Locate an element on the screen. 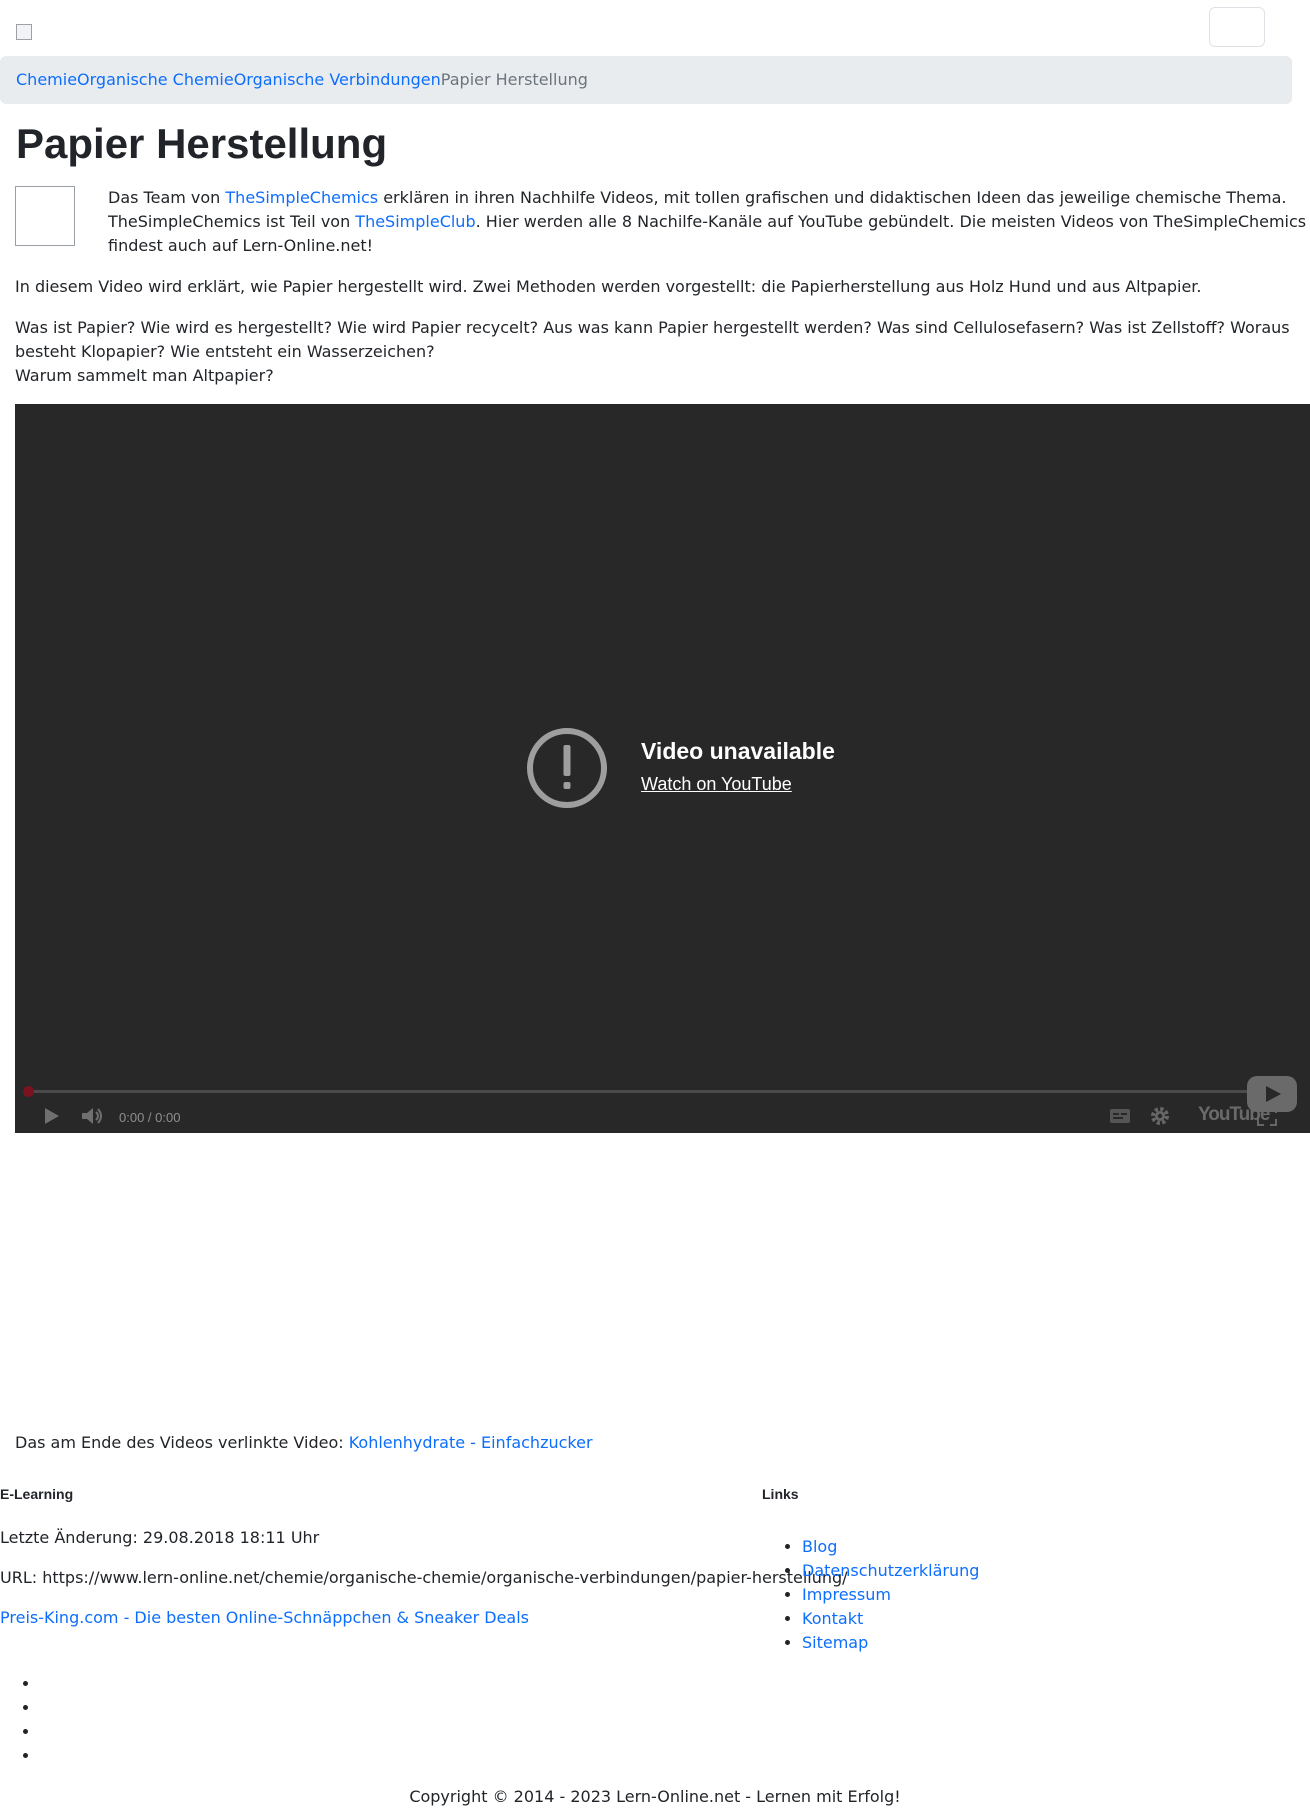 The height and width of the screenshot is (1809, 1310). site-logo is located at coordinates (24, 32).